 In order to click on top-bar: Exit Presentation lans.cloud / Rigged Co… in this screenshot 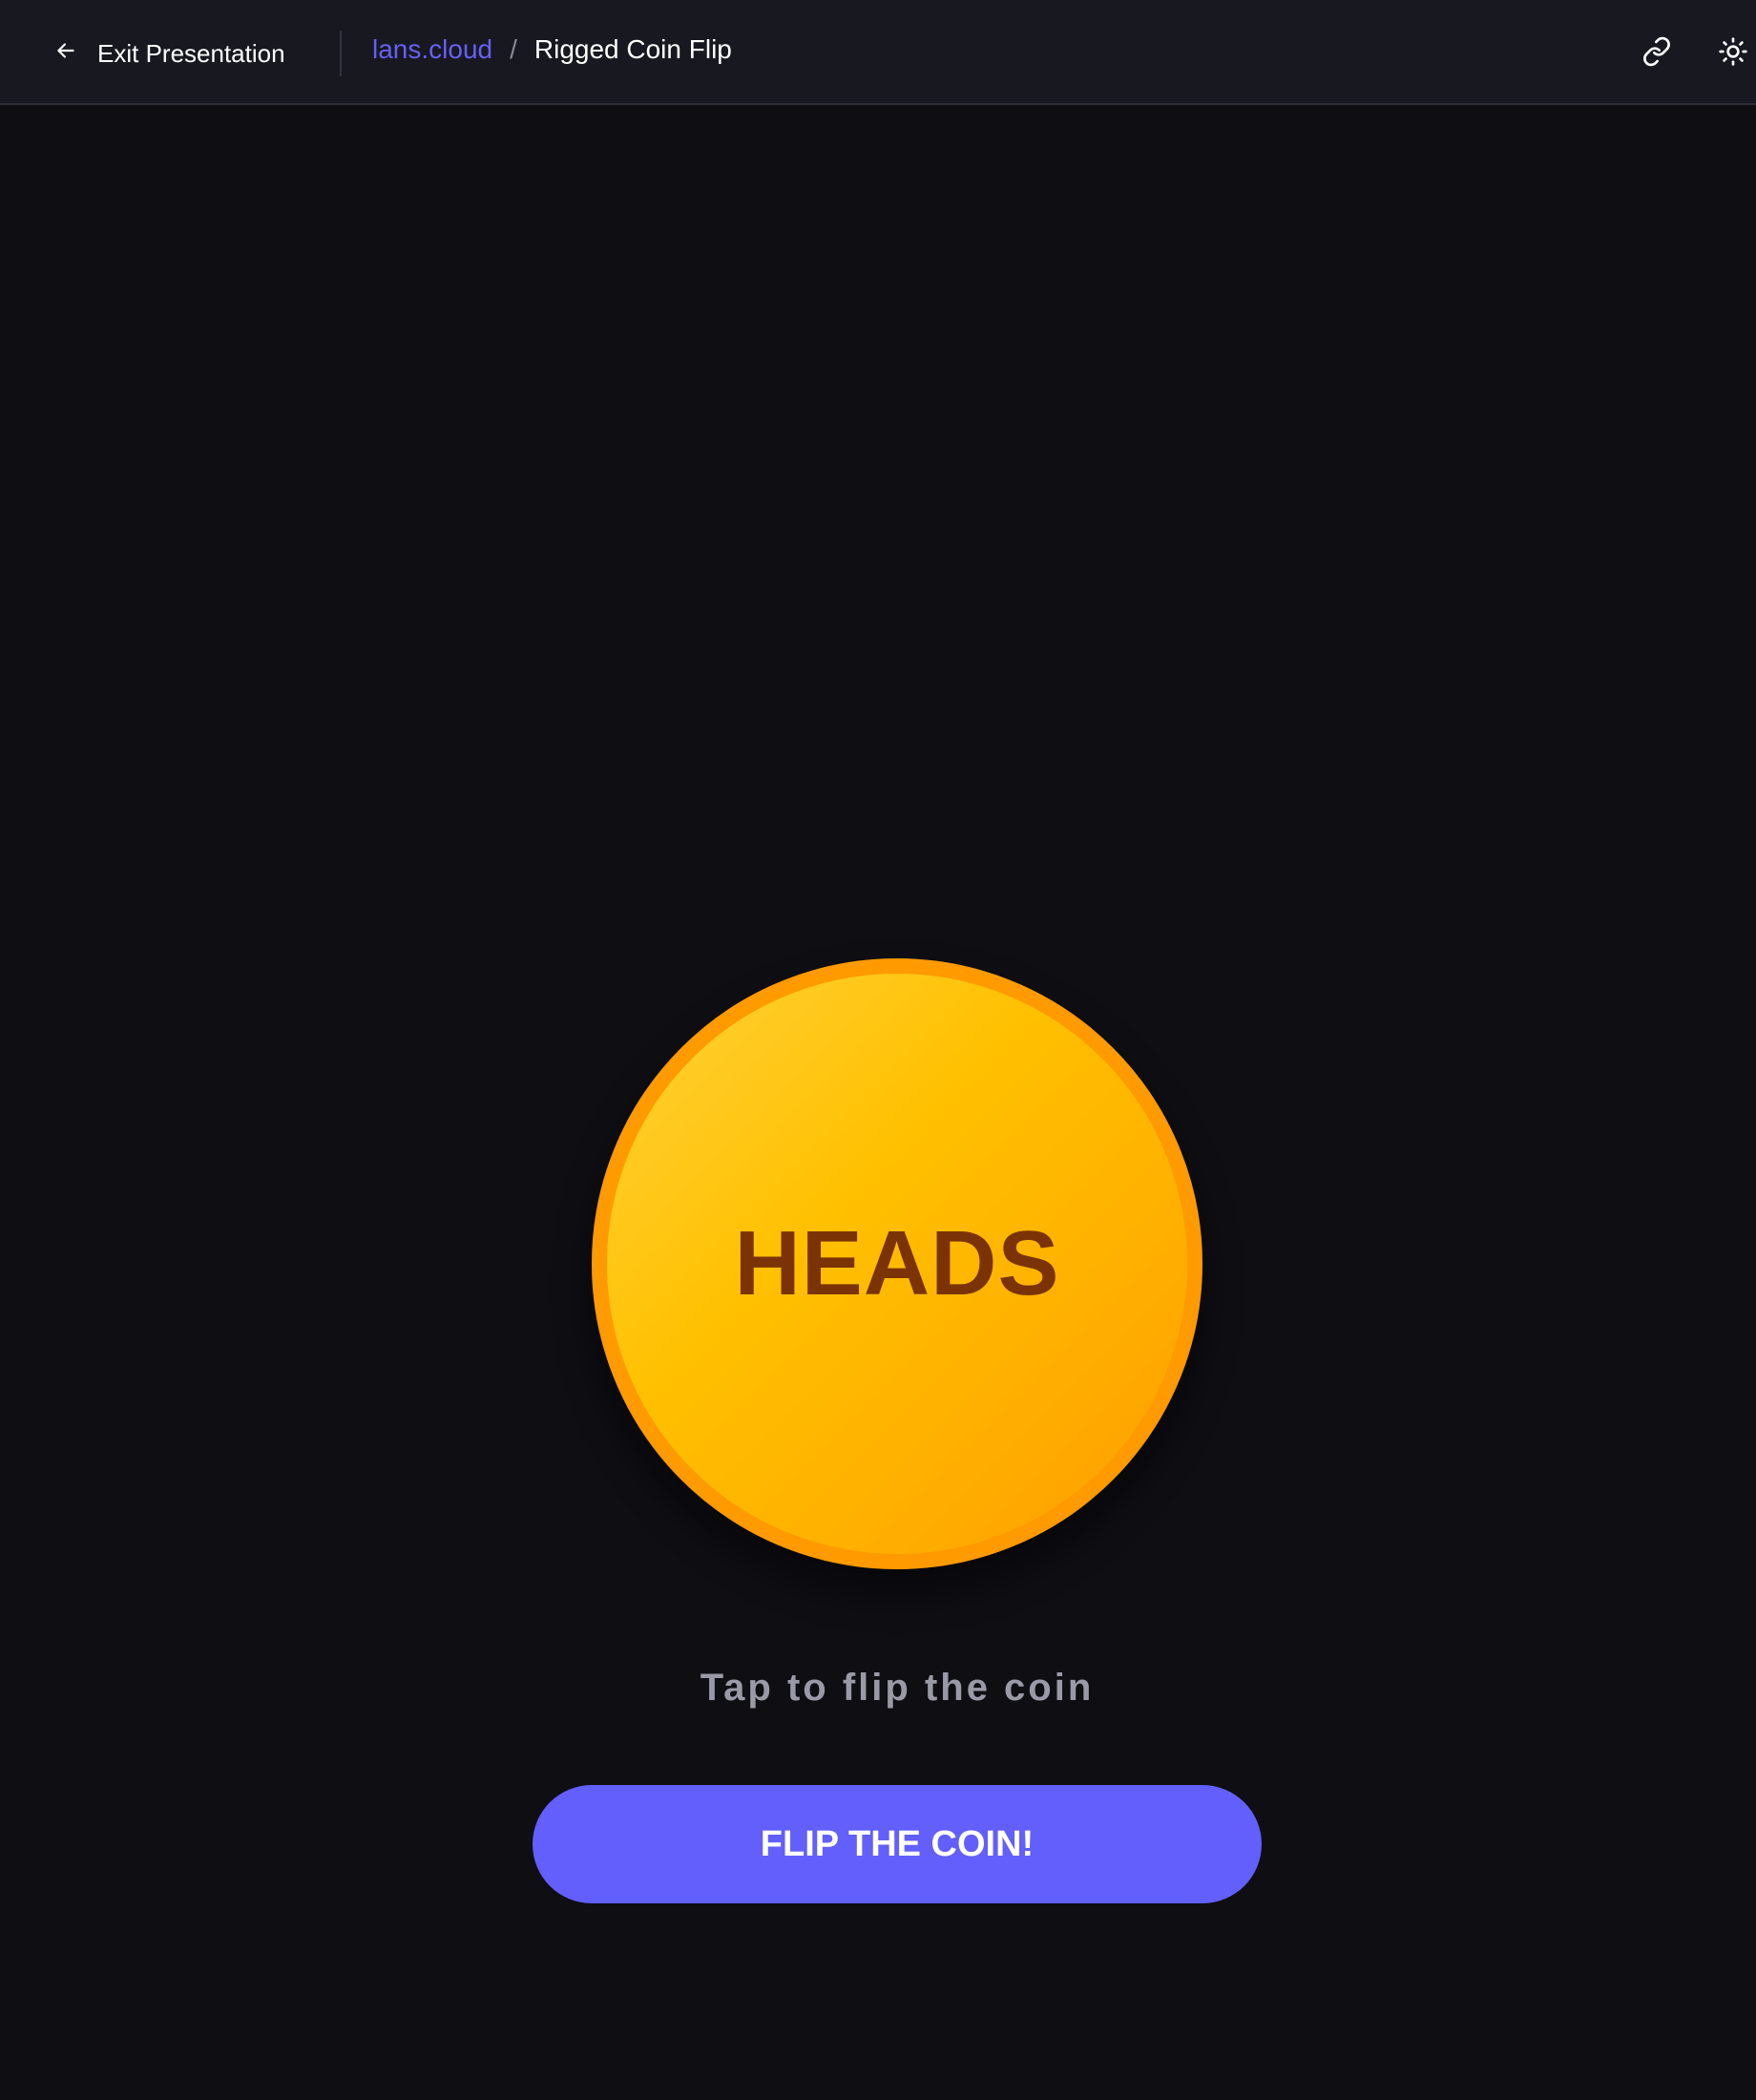, I will do `click(878, 52)`.